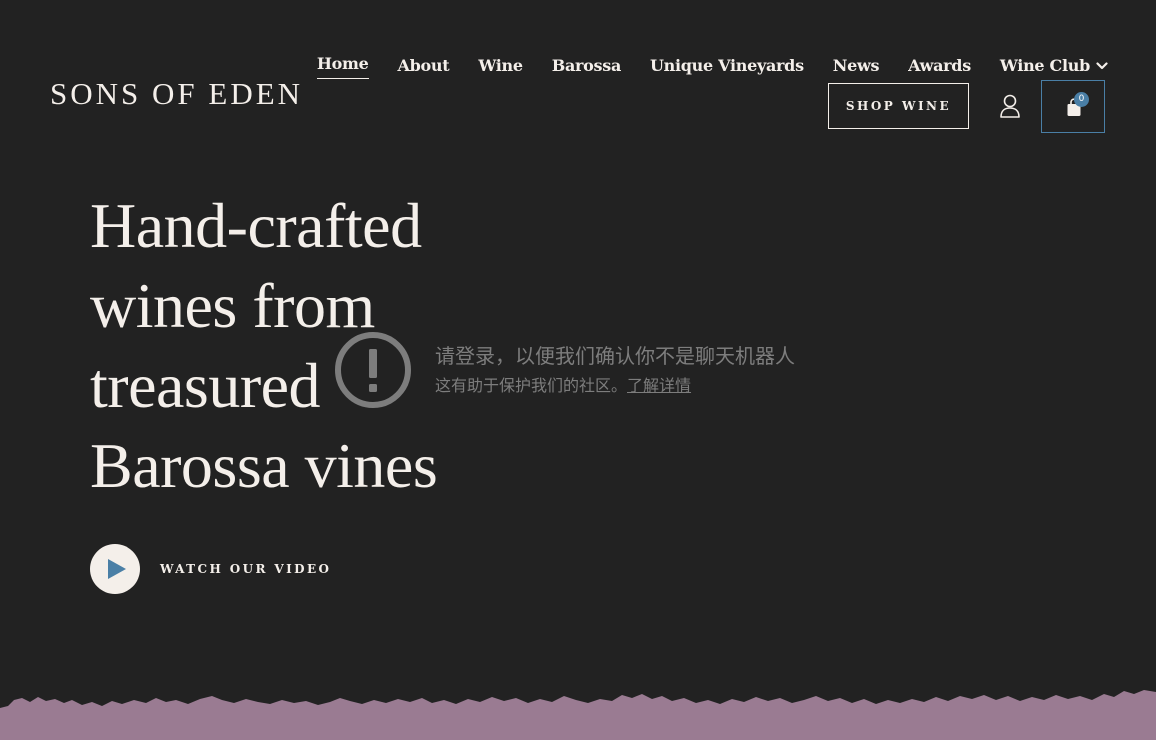 The width and height of the screenshot is (1156, 740). What do you see at coordinates (615, 370) in the screenshot?
I see `notice-text: 请登录，以便我们确认你不是聊天机器人 这有助于保护我们的社区。了解详情` at bounding box center [615, 370].